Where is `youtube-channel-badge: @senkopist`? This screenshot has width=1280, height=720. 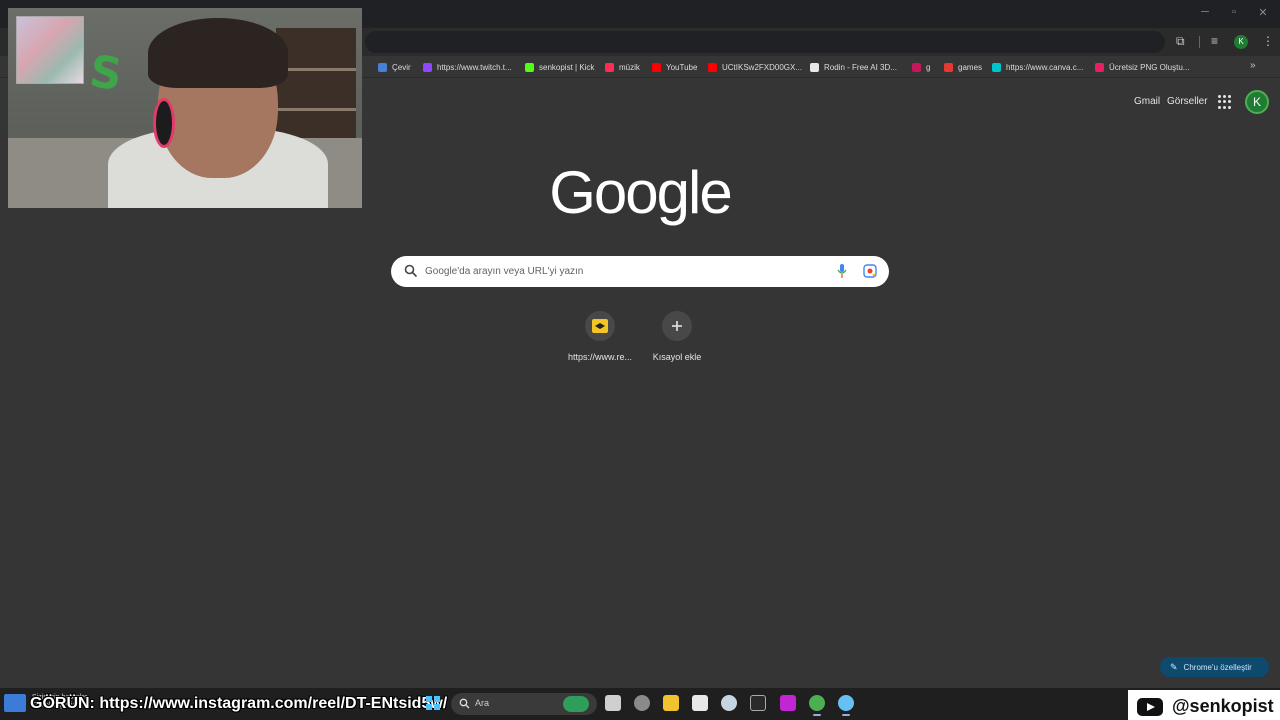
youtube-channel-badge: @senkopist is located at coordinates (1204, 705).